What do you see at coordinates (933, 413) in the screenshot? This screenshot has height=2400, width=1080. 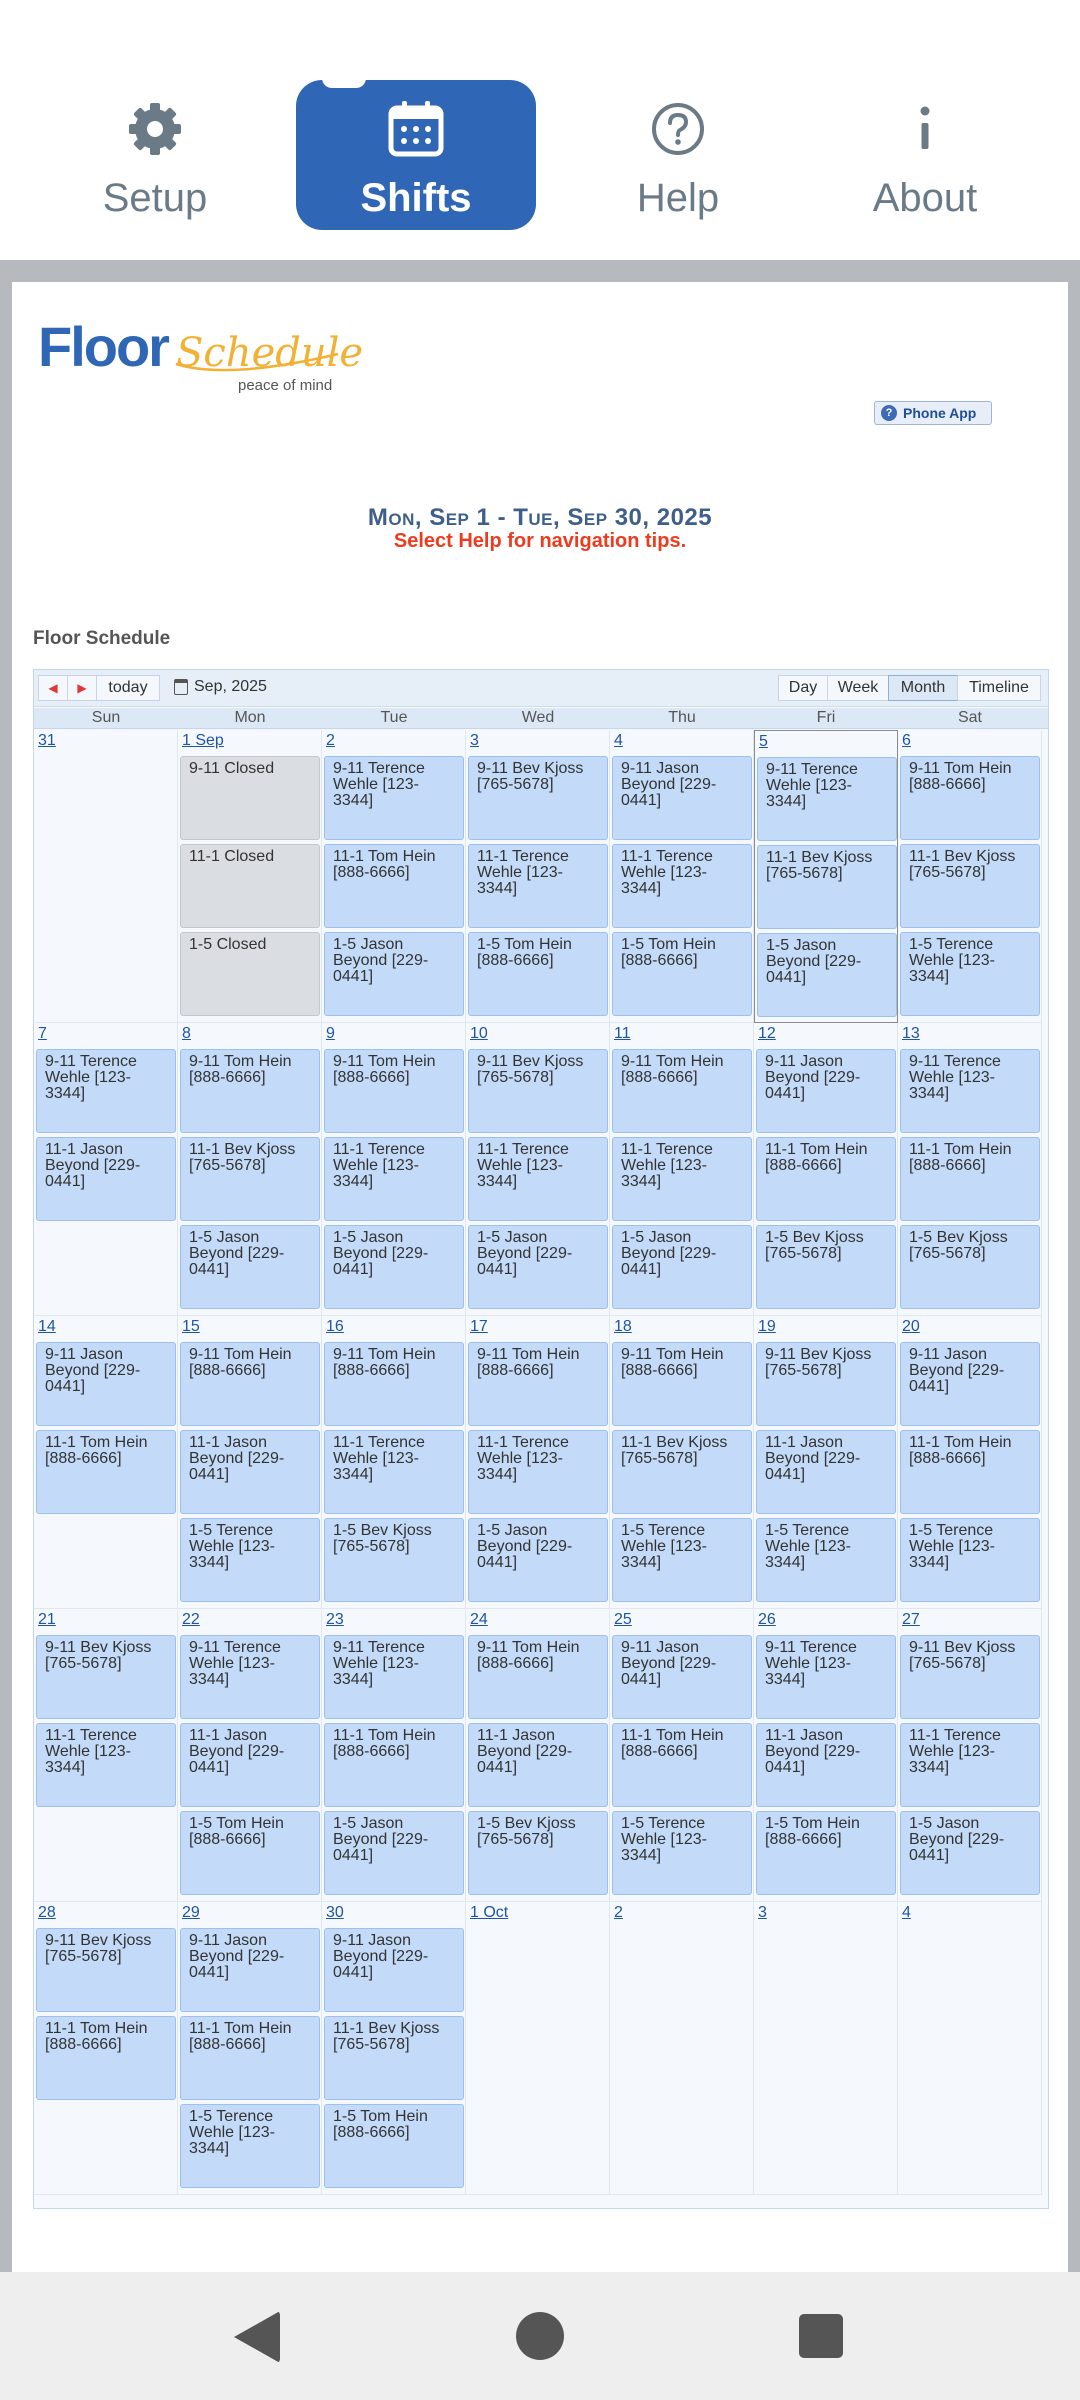 I see `phone-app-button: ? Phone App` at bounding box center [933, 413].